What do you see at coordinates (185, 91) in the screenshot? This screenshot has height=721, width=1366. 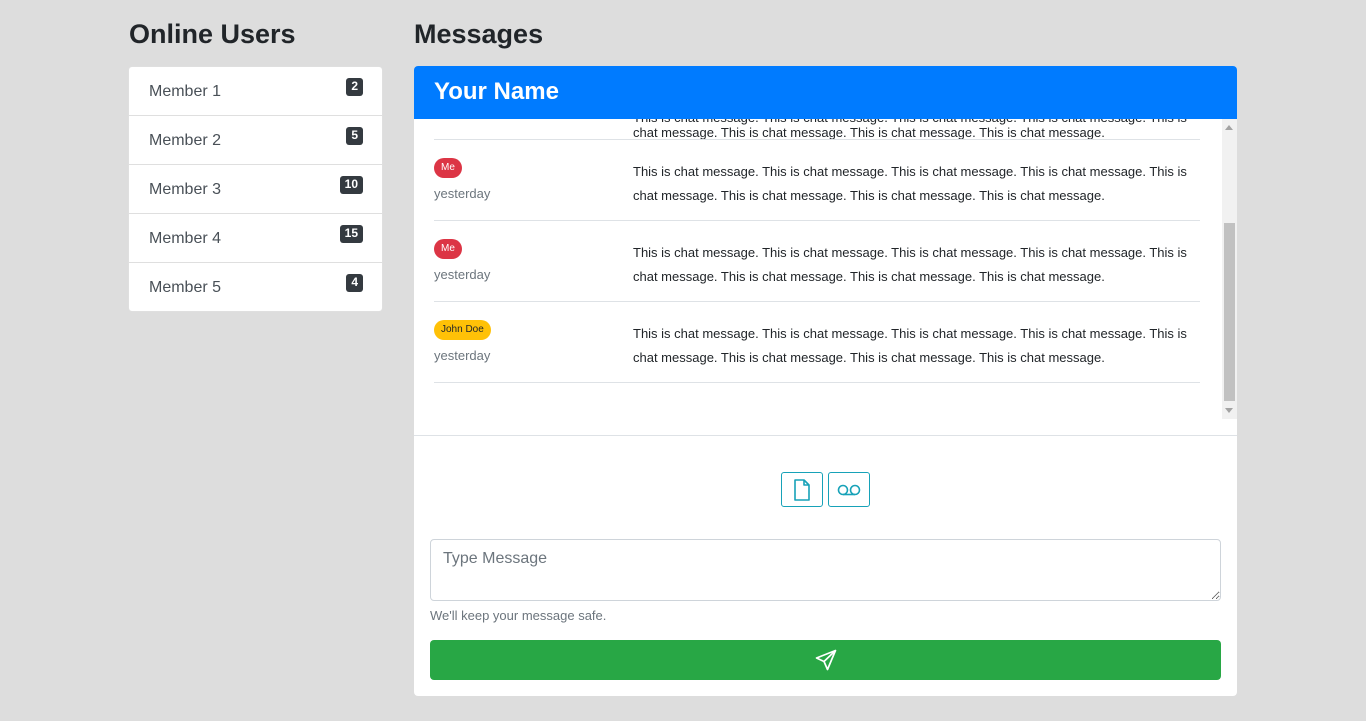 I see `member-name: Member 1` at bounding box center [185, 91].